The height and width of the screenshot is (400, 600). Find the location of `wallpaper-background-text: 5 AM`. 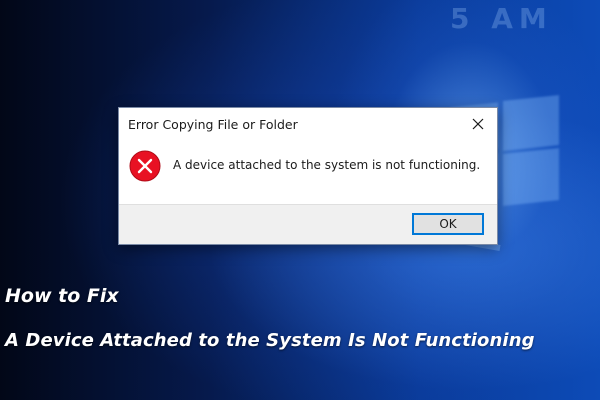

wallpaper-background-text: 5 AM is located at coordinates (501, 18).